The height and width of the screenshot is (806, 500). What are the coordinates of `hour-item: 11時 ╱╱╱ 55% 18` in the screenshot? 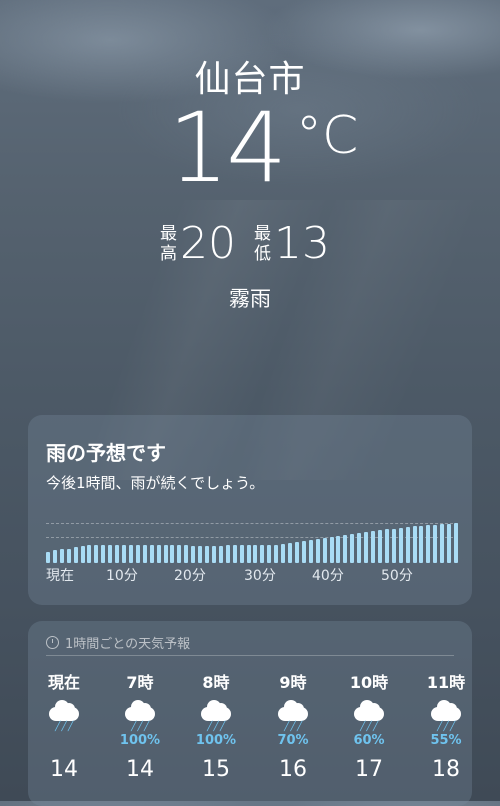 It's located at (446, 725).